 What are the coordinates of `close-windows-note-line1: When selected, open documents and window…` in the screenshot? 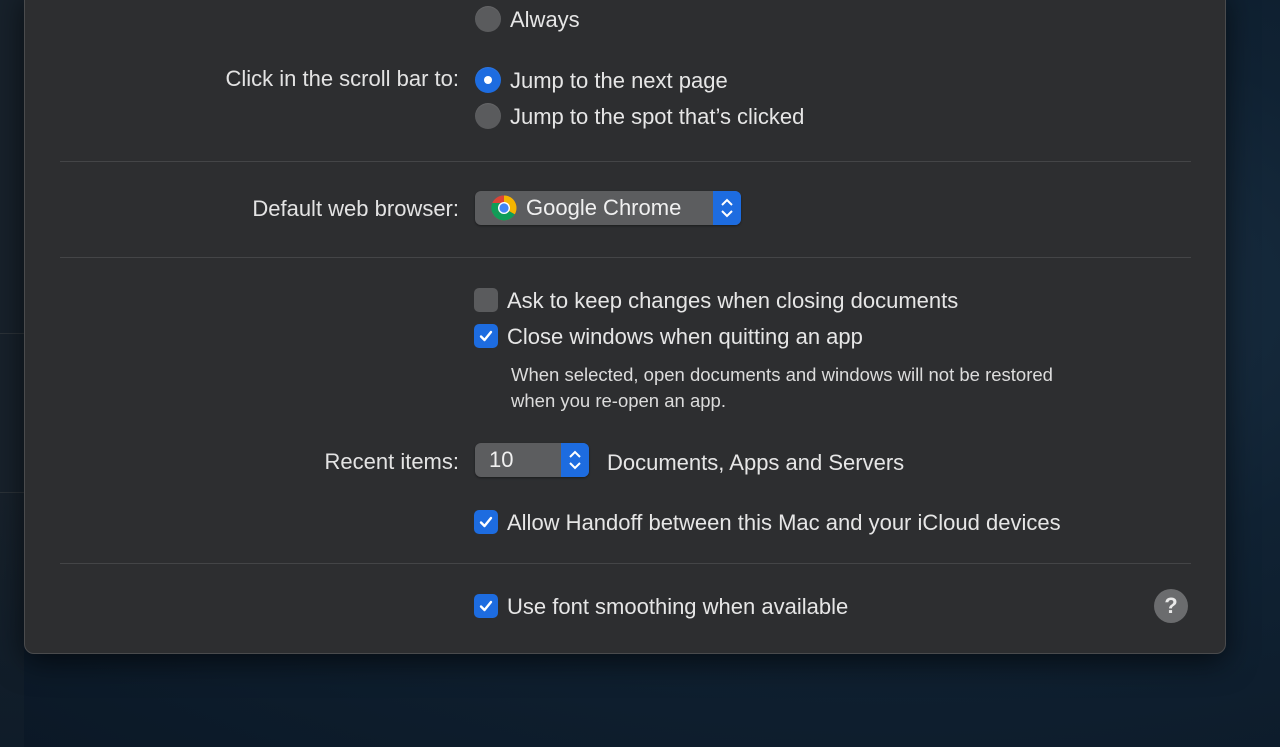 It's located at (782, 374).